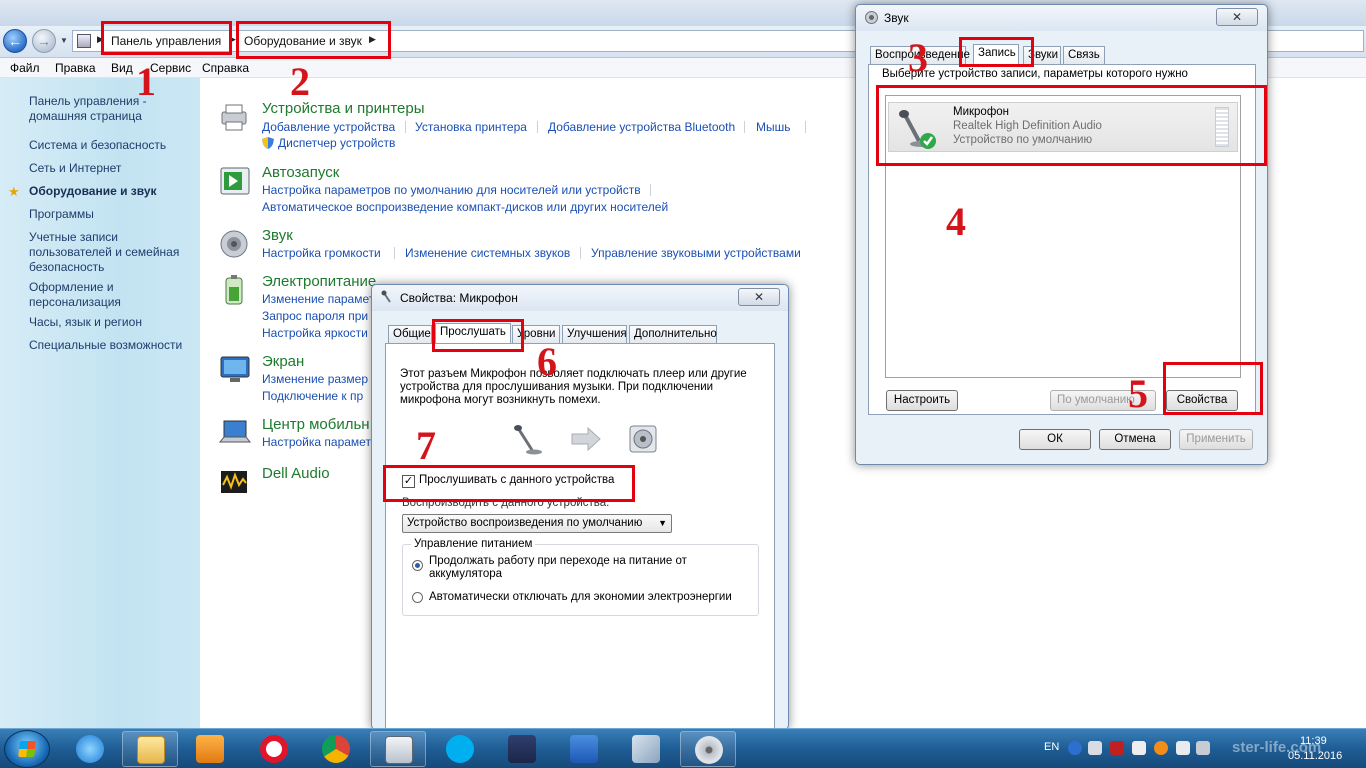 The height and width of the screenshot is (768, 1366). What do you see at coordinates (328, 127) in the screenshot?
I see `link-add-device: Добавление устройства` at bounding box center [328, 127].